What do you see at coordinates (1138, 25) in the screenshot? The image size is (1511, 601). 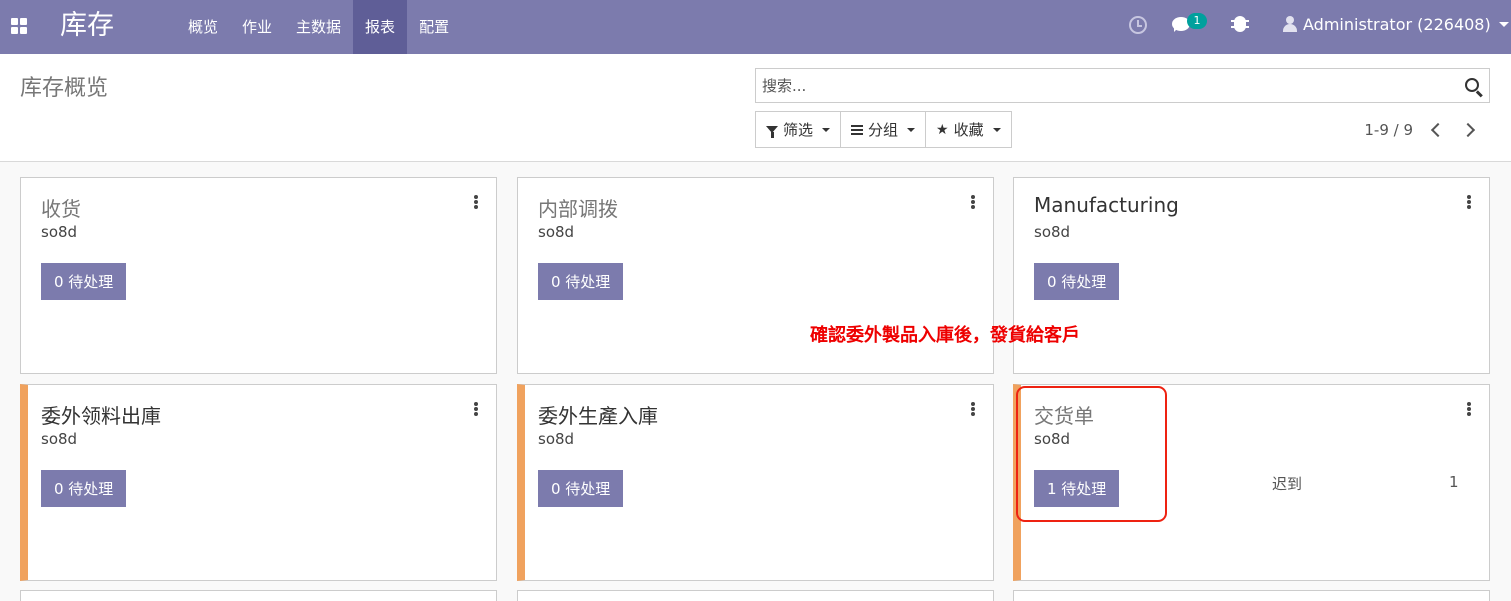 I see `activity-clock-icon` at bounding box center [1138, 25].